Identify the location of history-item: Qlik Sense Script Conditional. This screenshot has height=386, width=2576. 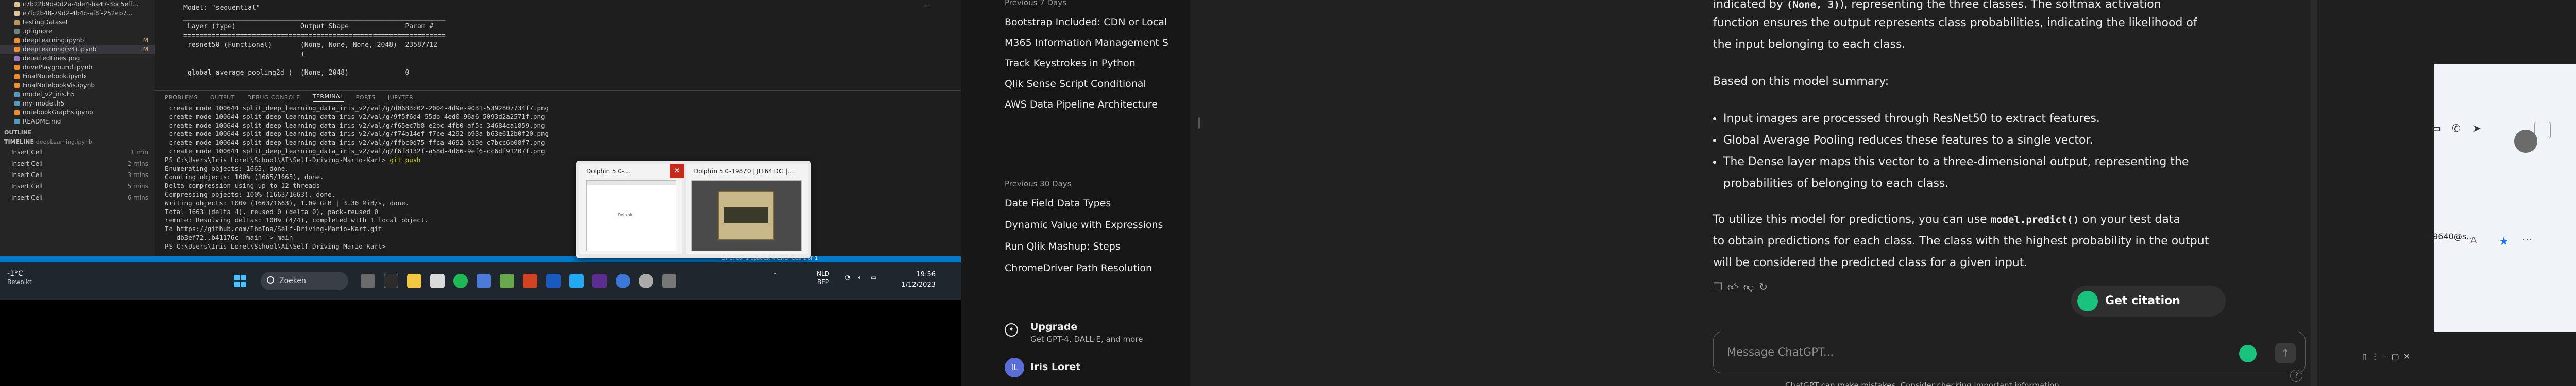
(1090, 84).